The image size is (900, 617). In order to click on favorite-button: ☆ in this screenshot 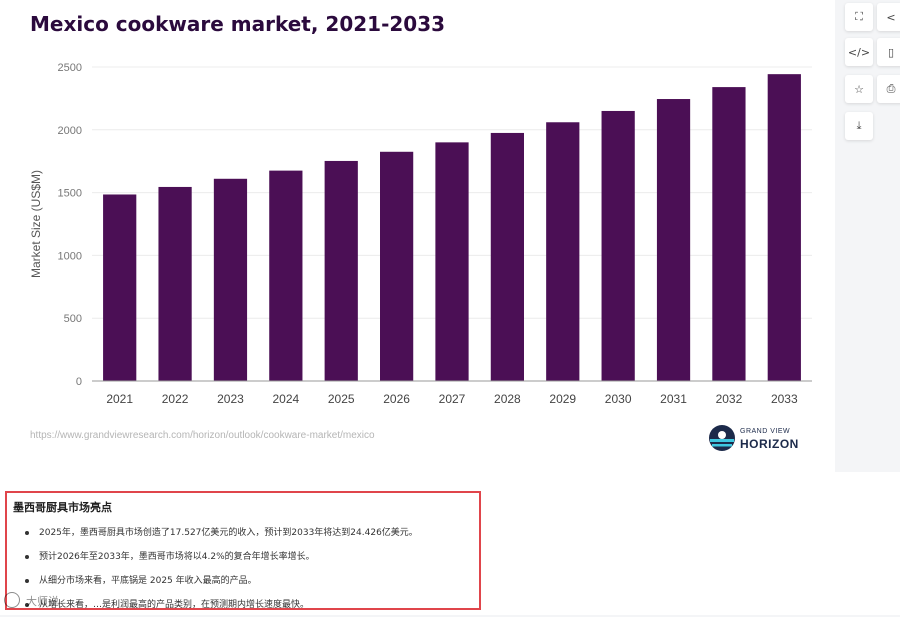, I will do `click(859, 89)`.